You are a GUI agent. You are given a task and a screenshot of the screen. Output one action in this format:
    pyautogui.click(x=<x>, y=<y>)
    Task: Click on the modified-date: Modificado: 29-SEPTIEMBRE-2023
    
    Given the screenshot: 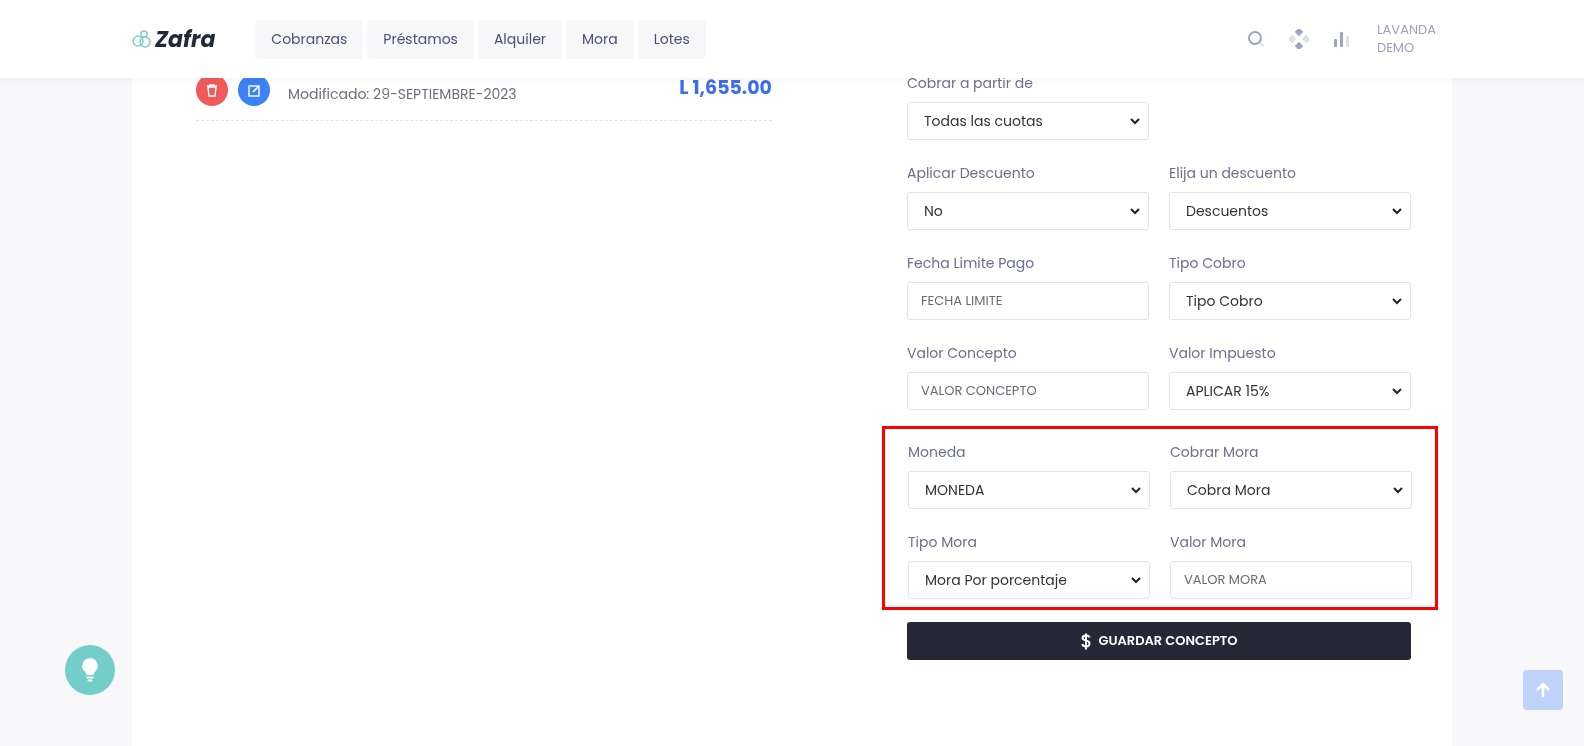 What is the action you would take?
    pyautogui.click(x=402, y=94)
    